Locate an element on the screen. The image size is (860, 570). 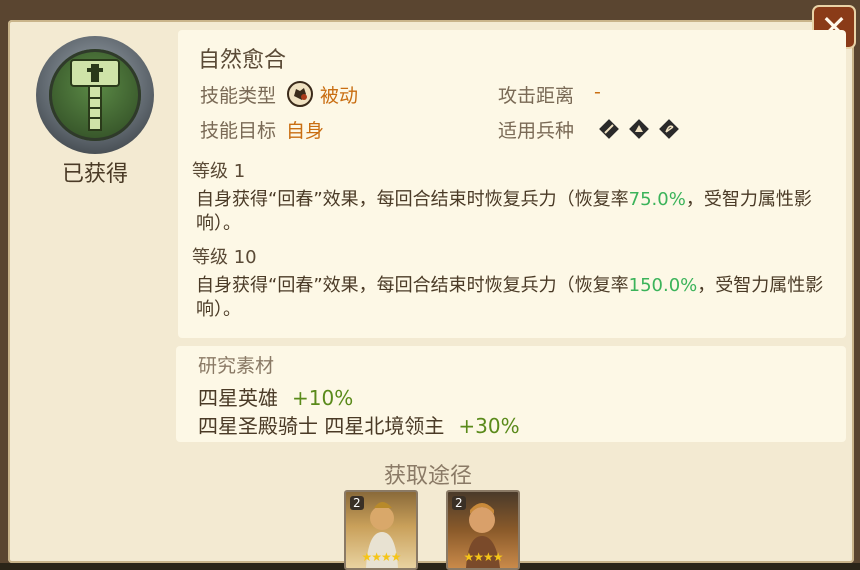
skill-target-label: 技能目标 is located at coordinates (238, 131).